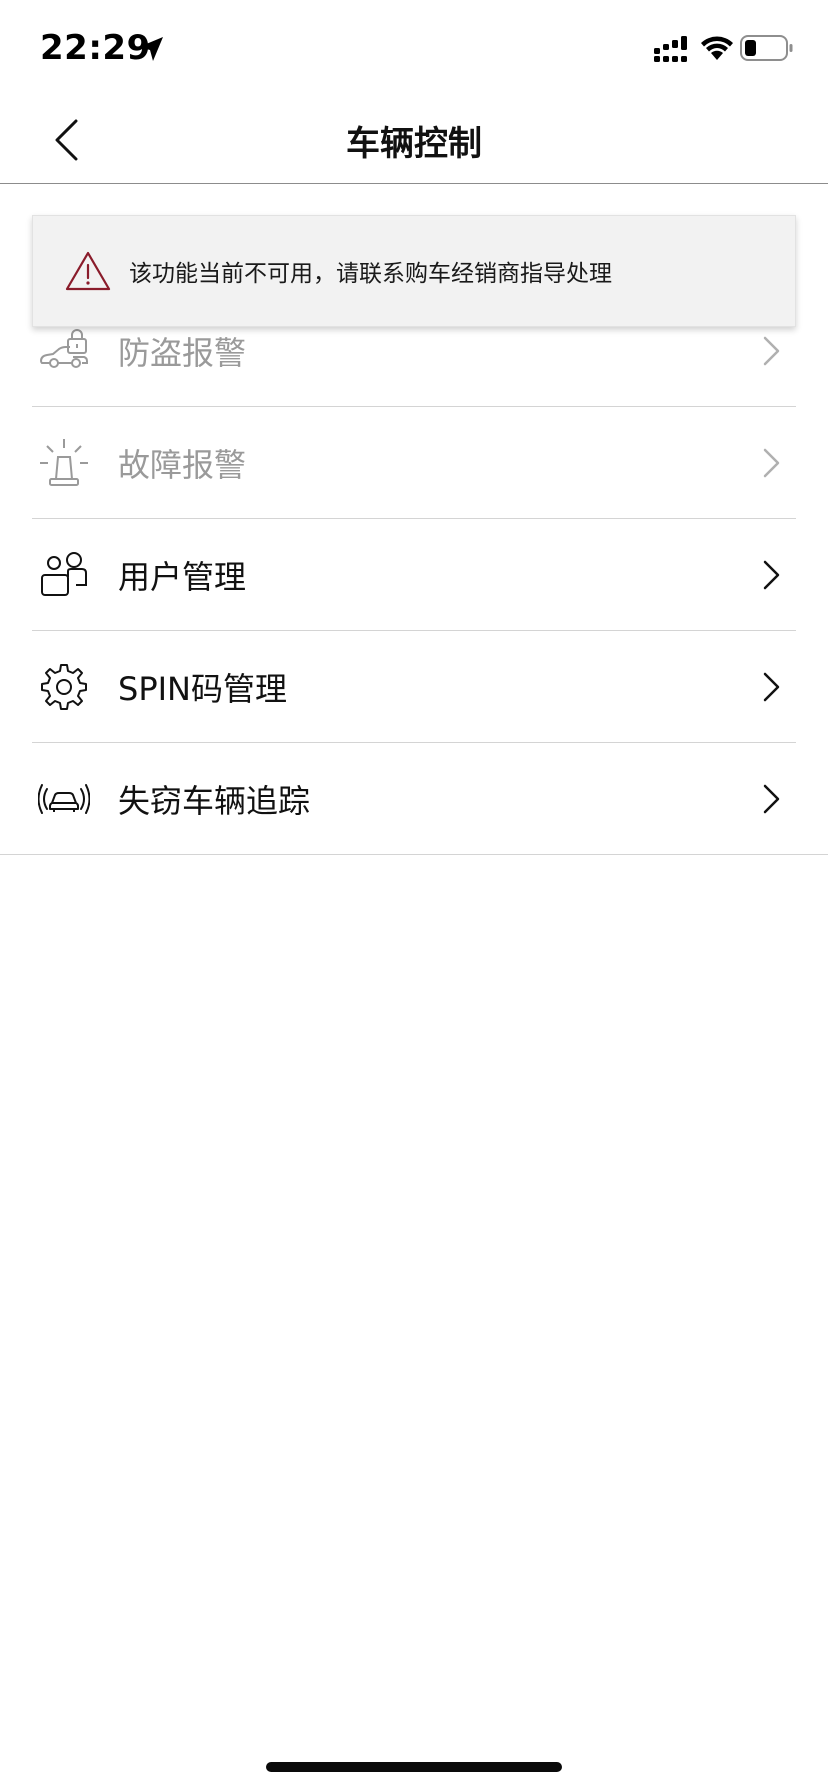 The height and width of the screenshot is (1792, 828). Describe the element at coordinates (202, 688) in the screenshot. I see `menu-item-label: SPIN码管理` at that location.